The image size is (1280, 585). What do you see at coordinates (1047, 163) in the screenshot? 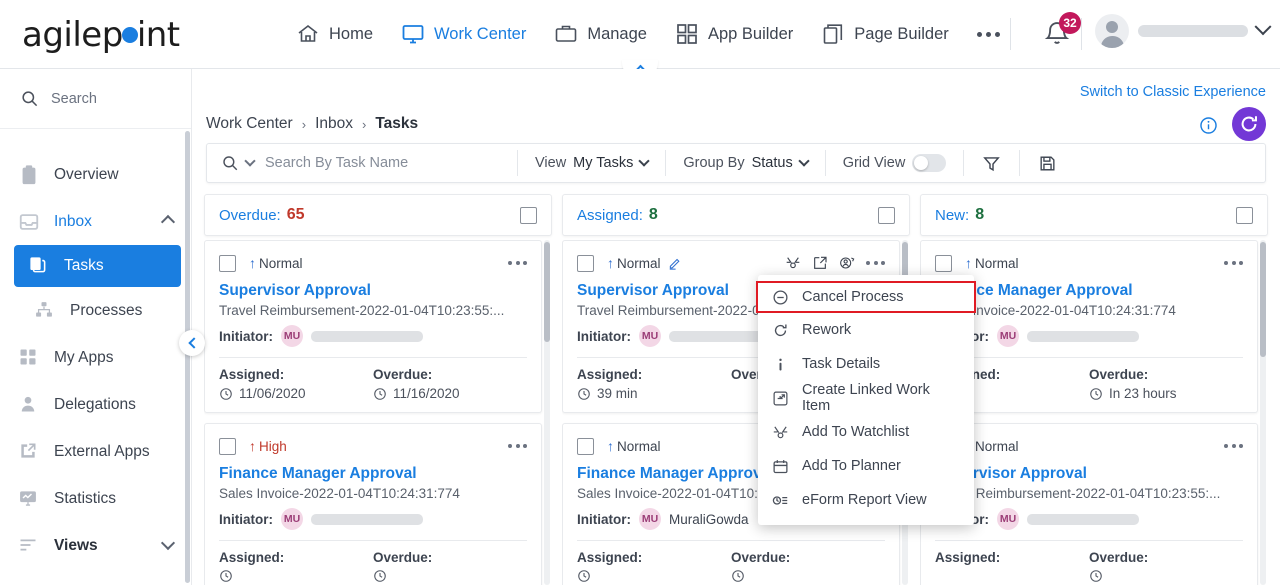
I see `save-button` at bounding box center [1047, 163].